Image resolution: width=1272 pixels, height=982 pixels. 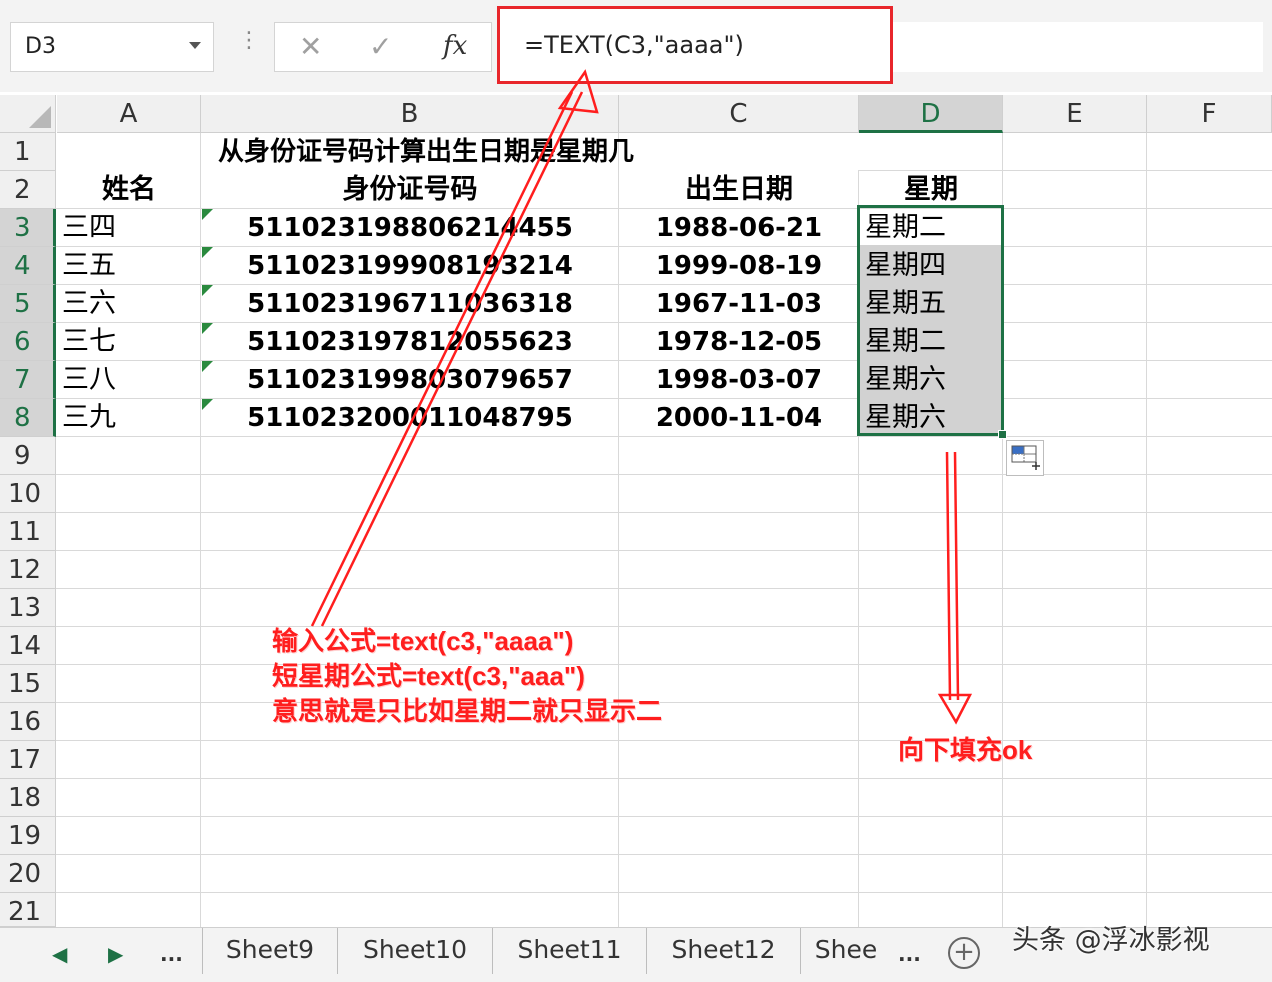 I want to click on enter-check-icon: ✓, so click(x=380, y=47).